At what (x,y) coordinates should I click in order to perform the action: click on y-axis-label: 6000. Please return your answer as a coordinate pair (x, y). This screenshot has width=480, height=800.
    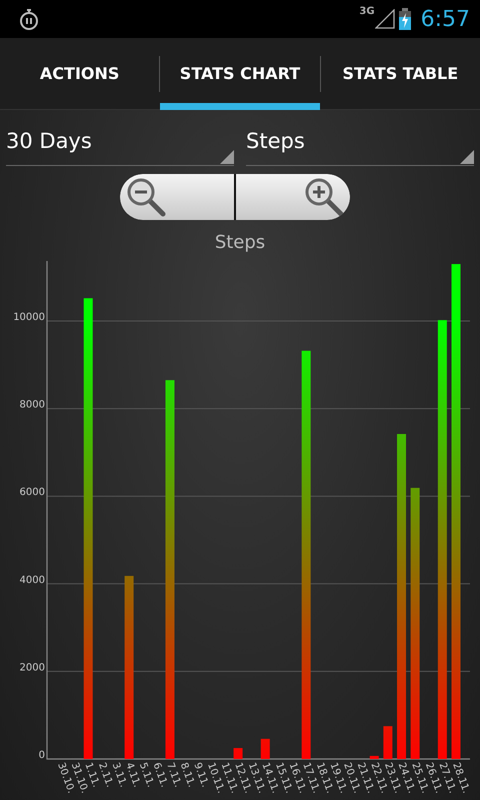
    Looking at the image, I should click on (32, 492).